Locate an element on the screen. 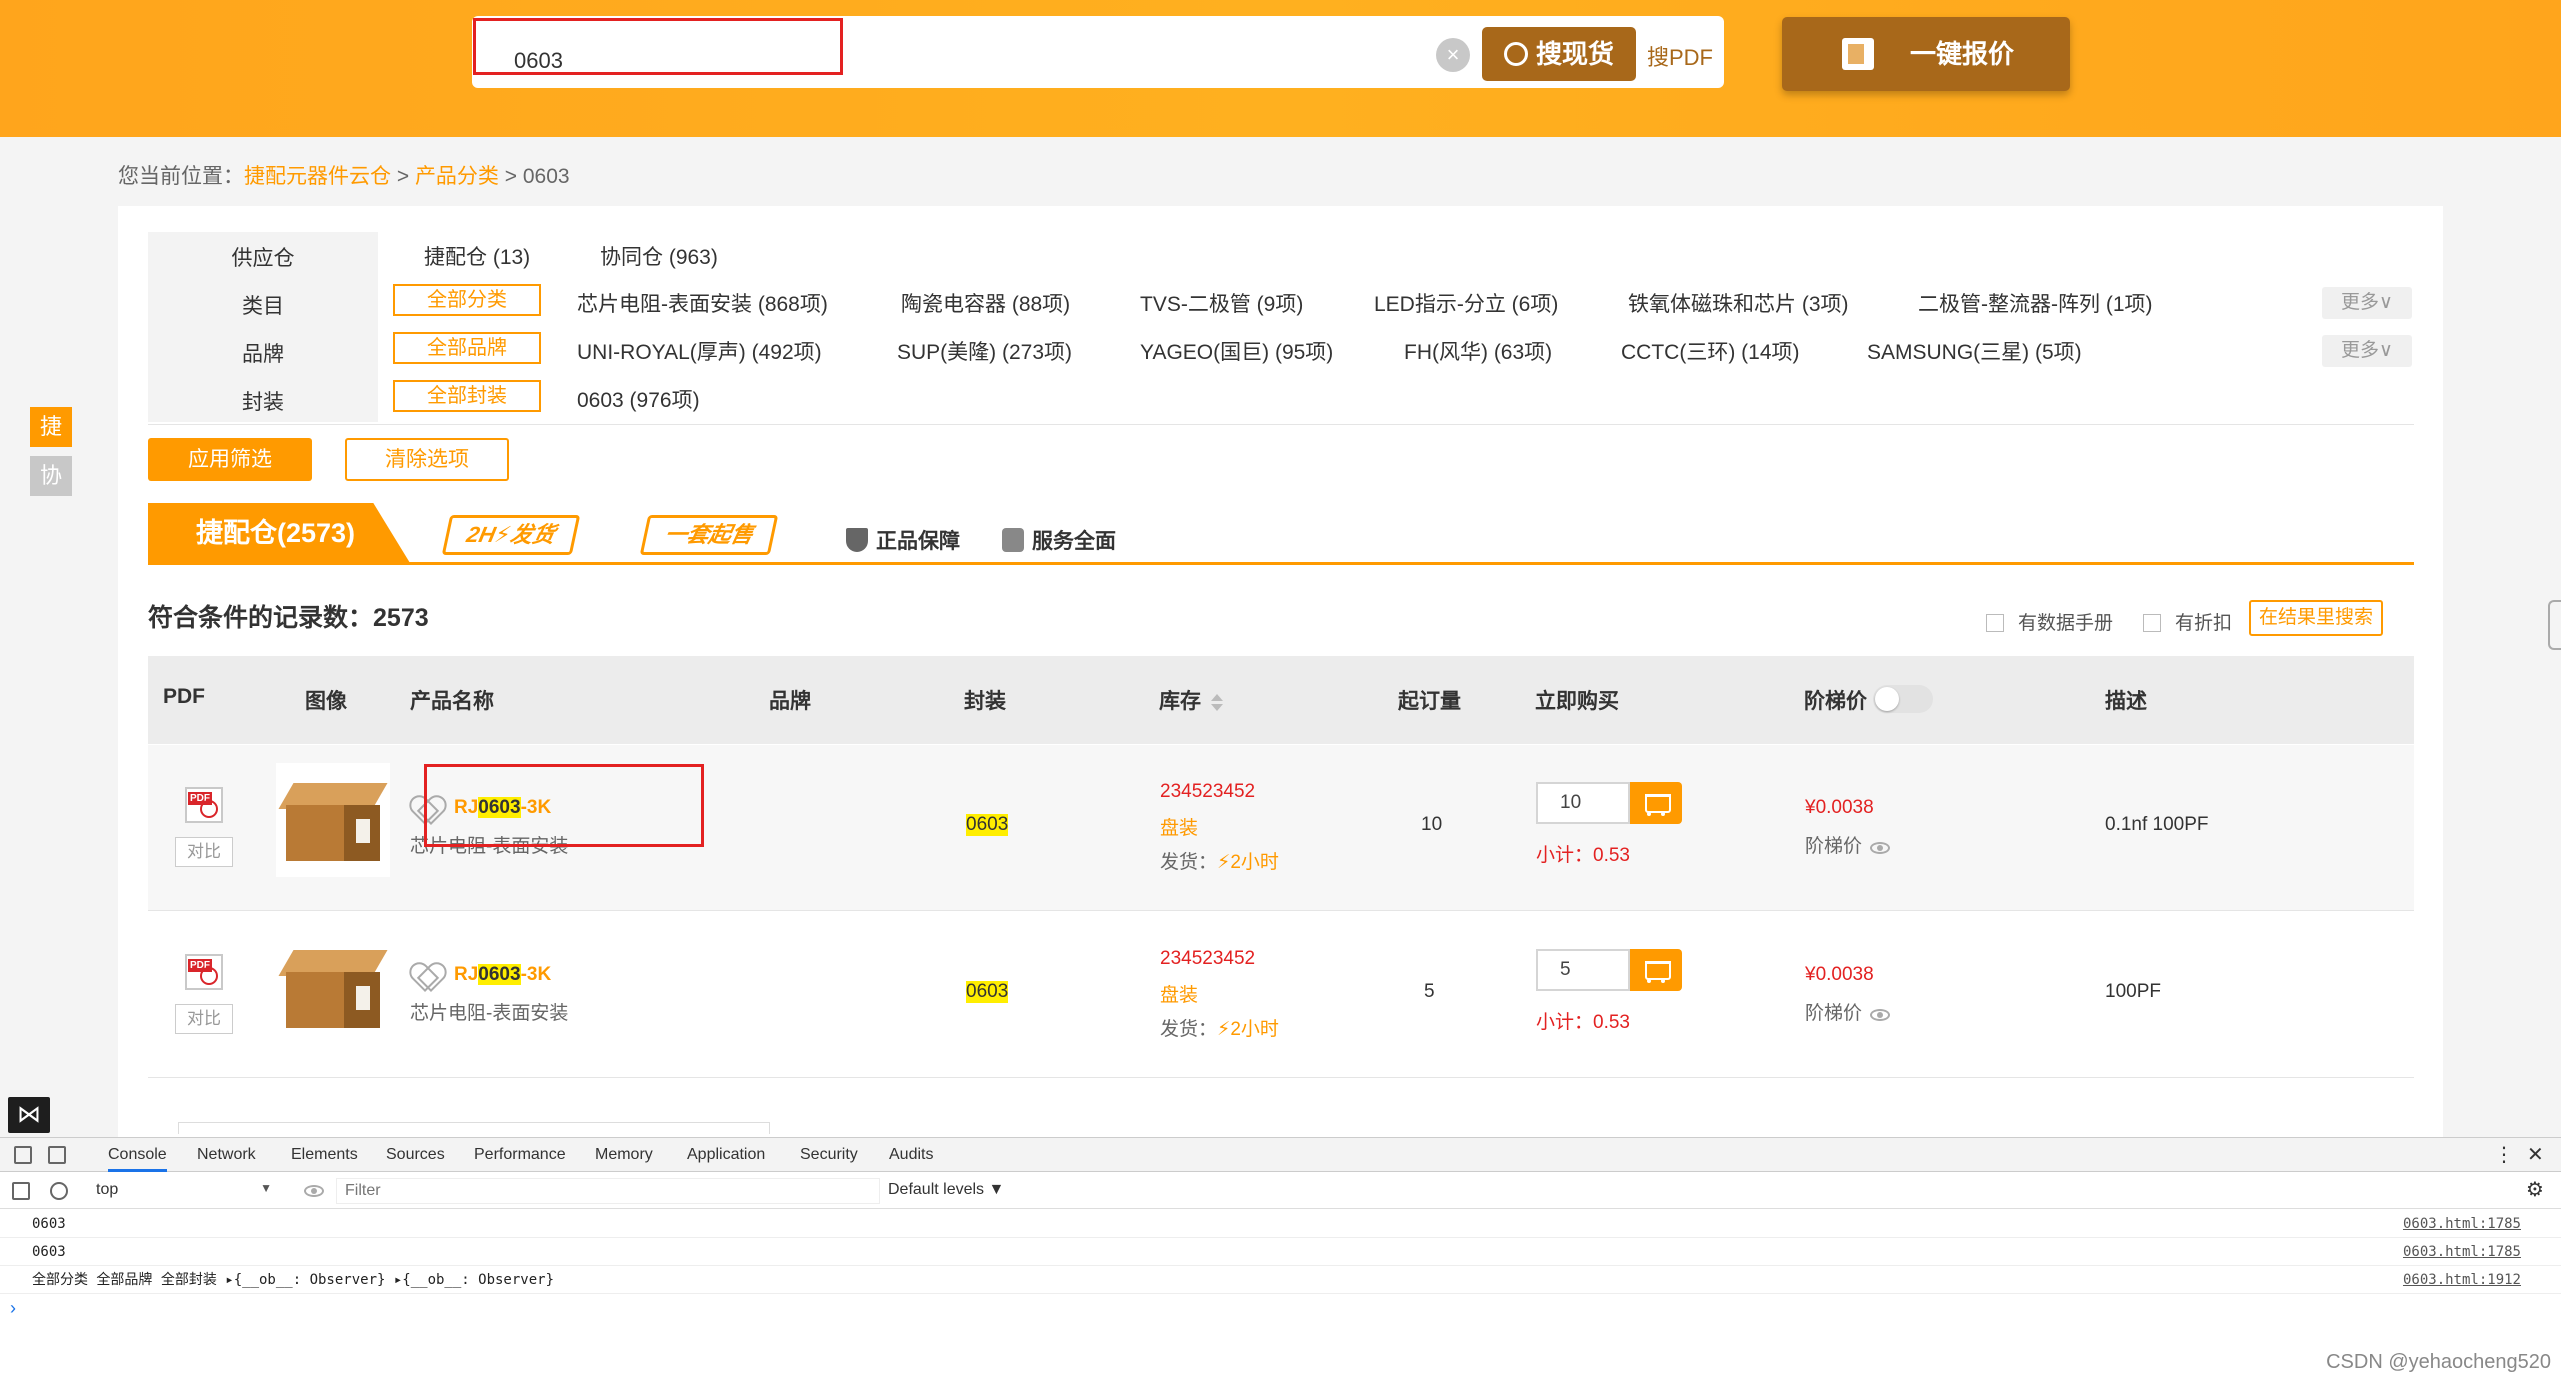 This screenshot has width=2561, height=1386. devtools-tab-sources: Sources is located at coordinates (415, 1155).